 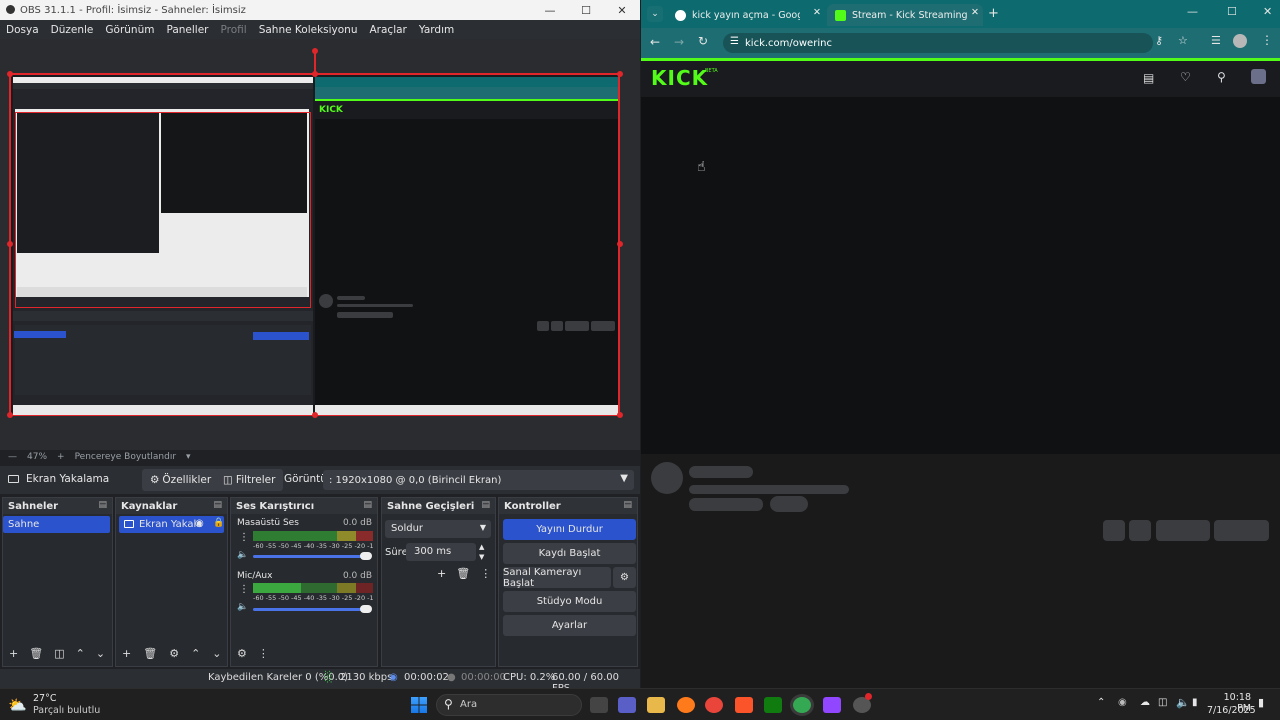 What do you see at coordinates (61, 457) in the screenshot?
I see `zoom-in-icon: +` at bounding box center [61, 457].